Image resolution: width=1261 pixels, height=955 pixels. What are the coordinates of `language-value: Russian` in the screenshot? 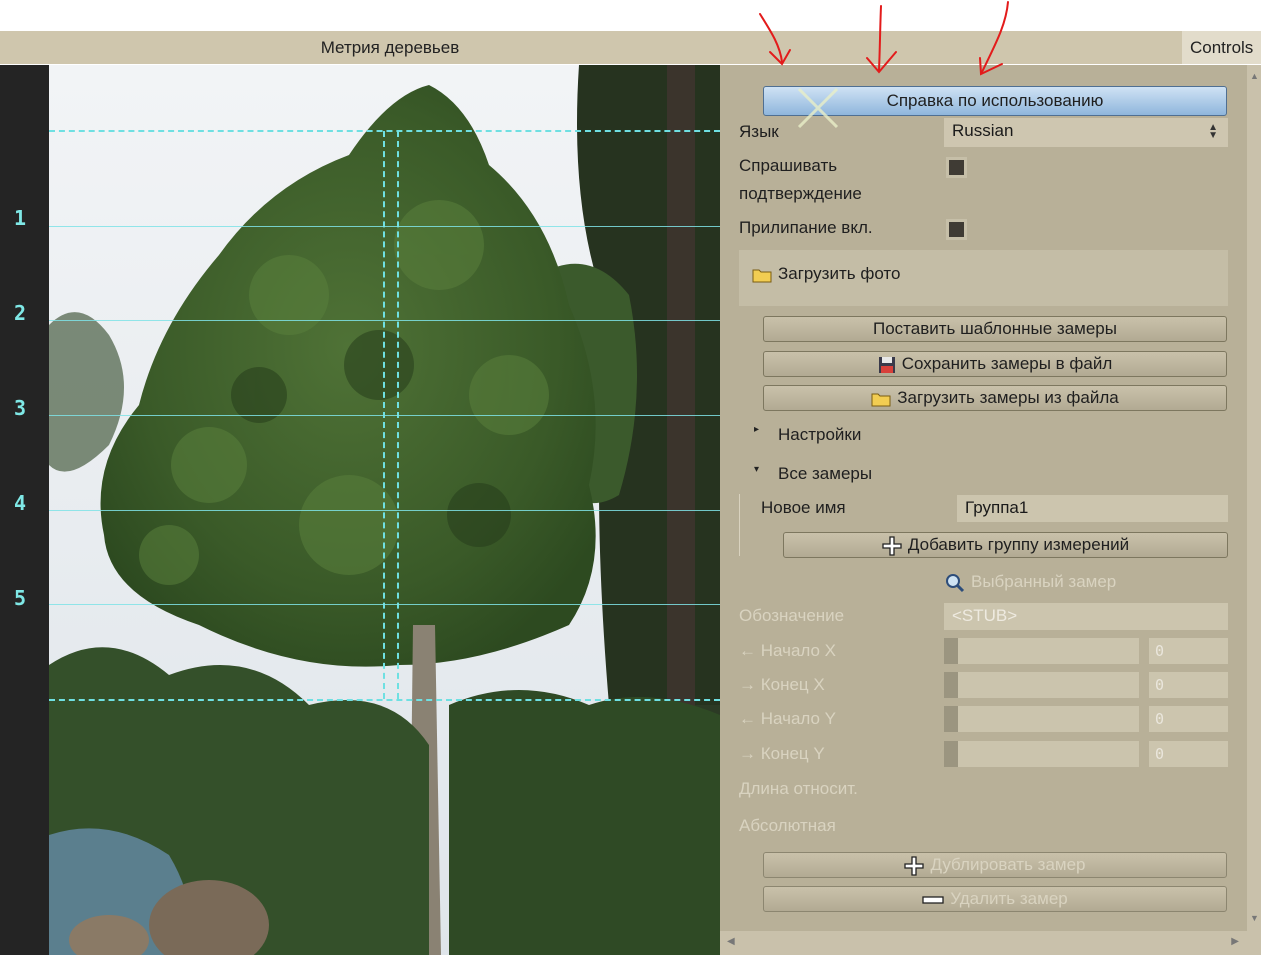 It's located at (983, 130).